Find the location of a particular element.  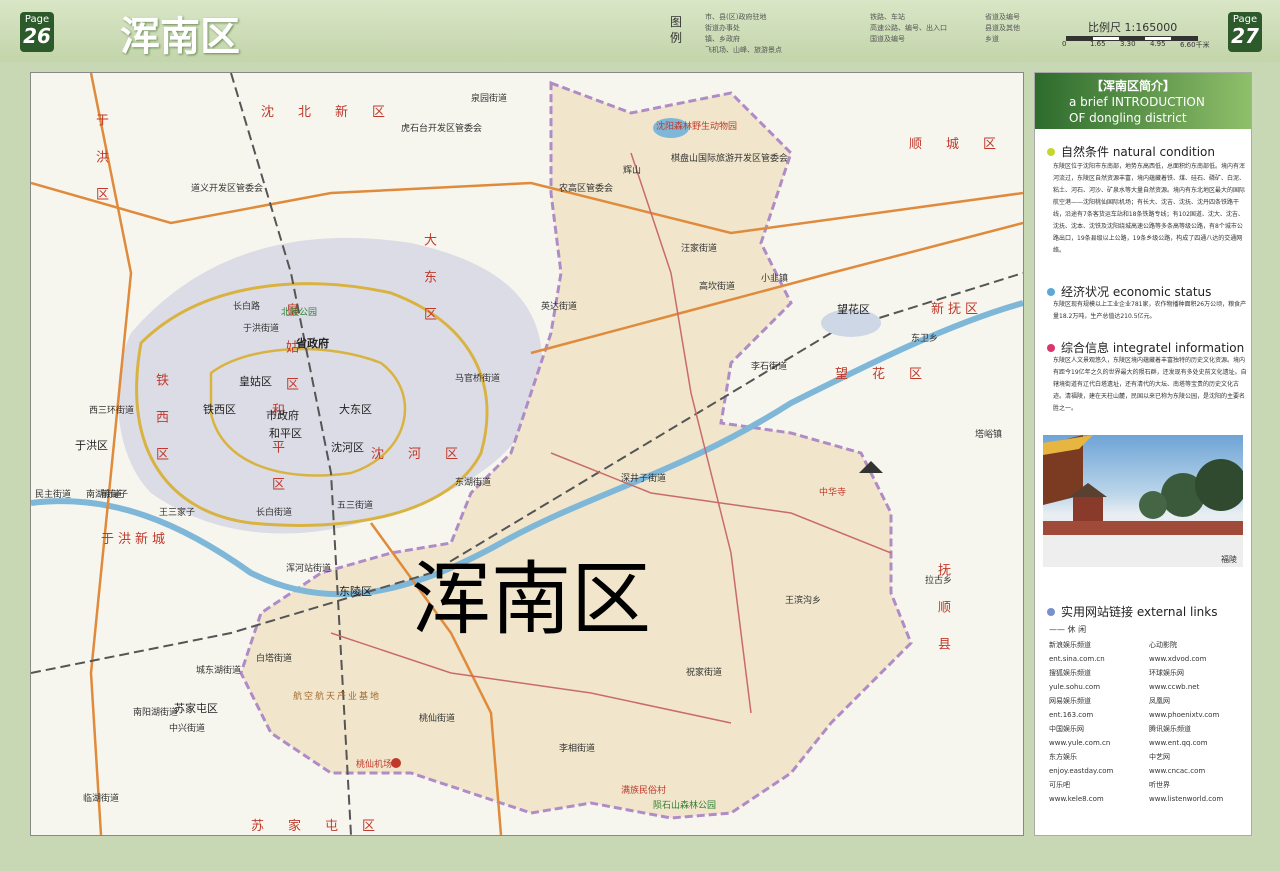

link-url: yule.sohu.com is located at coordinates (1097, 687).